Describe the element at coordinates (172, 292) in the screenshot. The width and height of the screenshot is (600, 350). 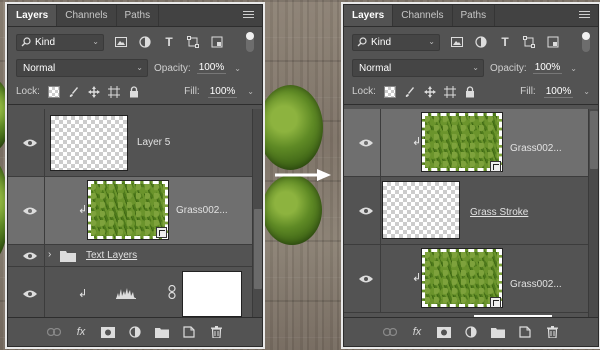
I see `link-chain-icon` at that location.